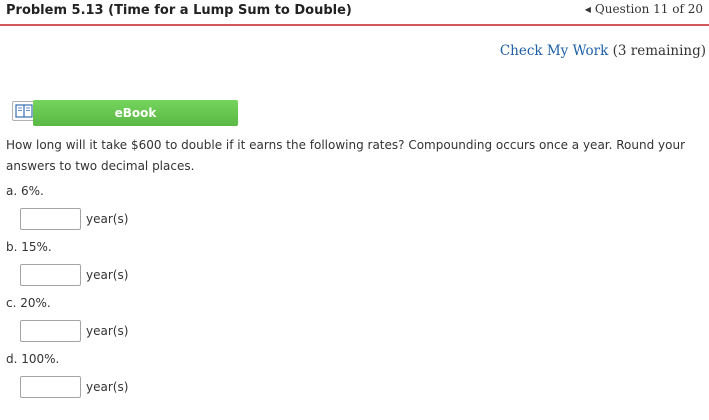 Image resolution: width=709 pixels, height=420 pixels. What do you see at coordinates (588, 9) in the screenshot?
I see `previous-question-icon: ◀` at bounding box center [588, 9].